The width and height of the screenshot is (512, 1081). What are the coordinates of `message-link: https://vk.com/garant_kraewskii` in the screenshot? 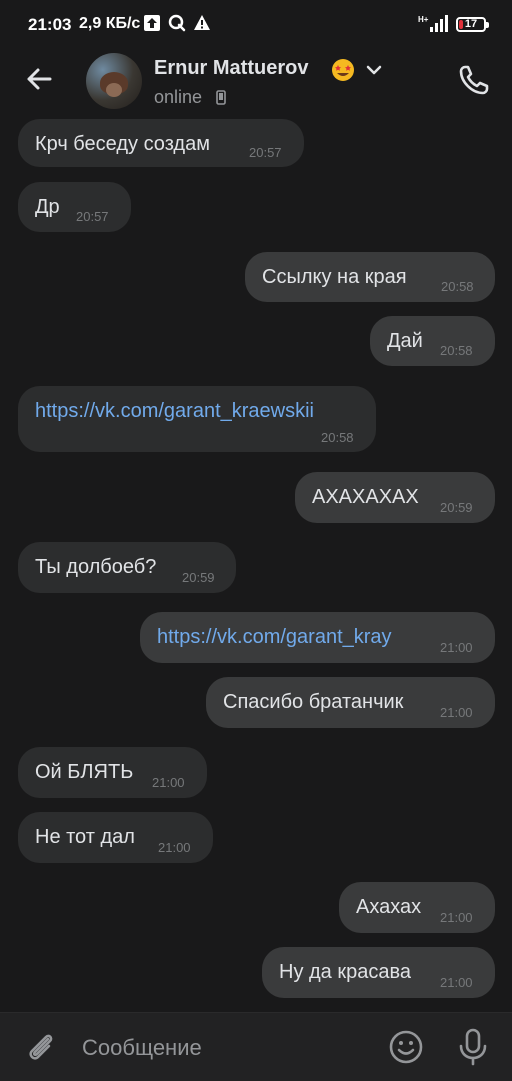 It's located at (174, 411).